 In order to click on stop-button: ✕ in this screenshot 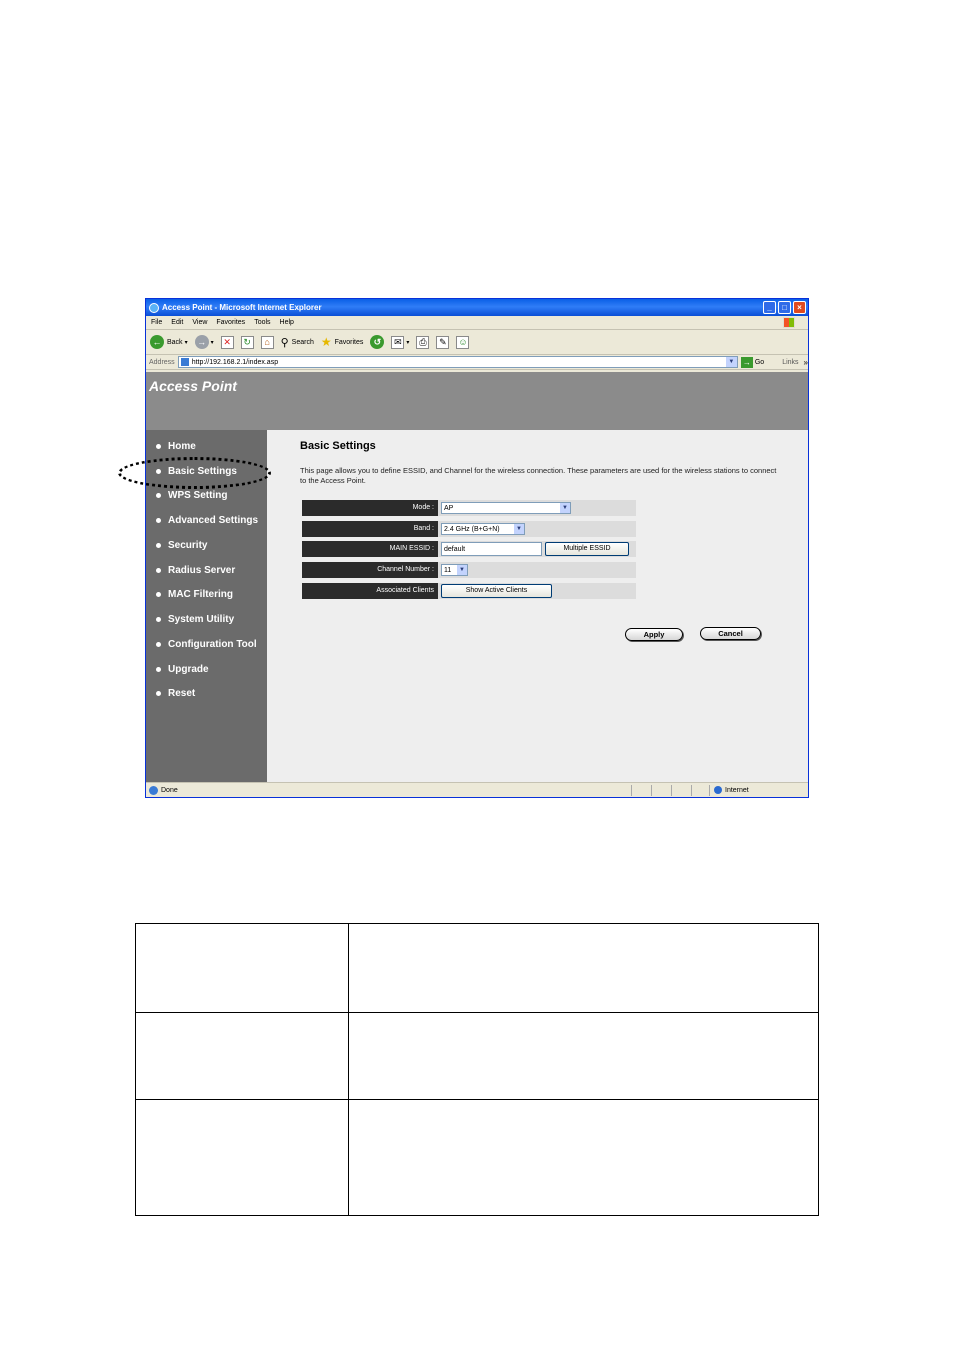, I will do `click(227, 342)`.